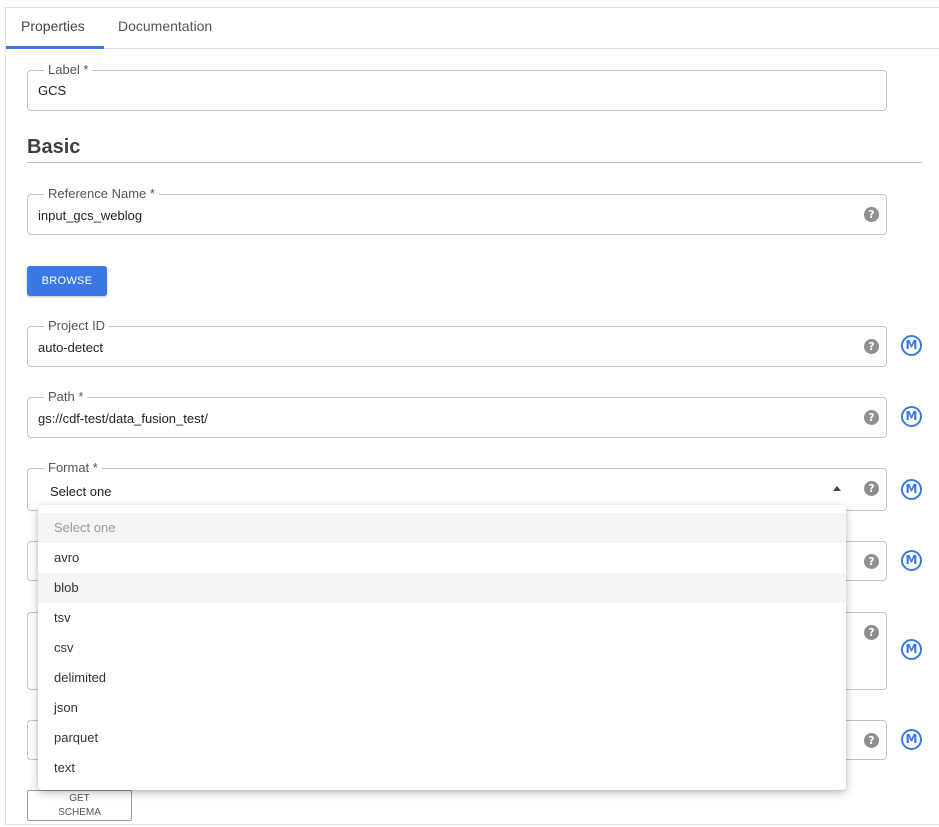 The height and width of the screenshot is (827, 939). Describe the element at coordinates (81, 491) in the screenshot. I see `format-selected-value: Select one` at that location.